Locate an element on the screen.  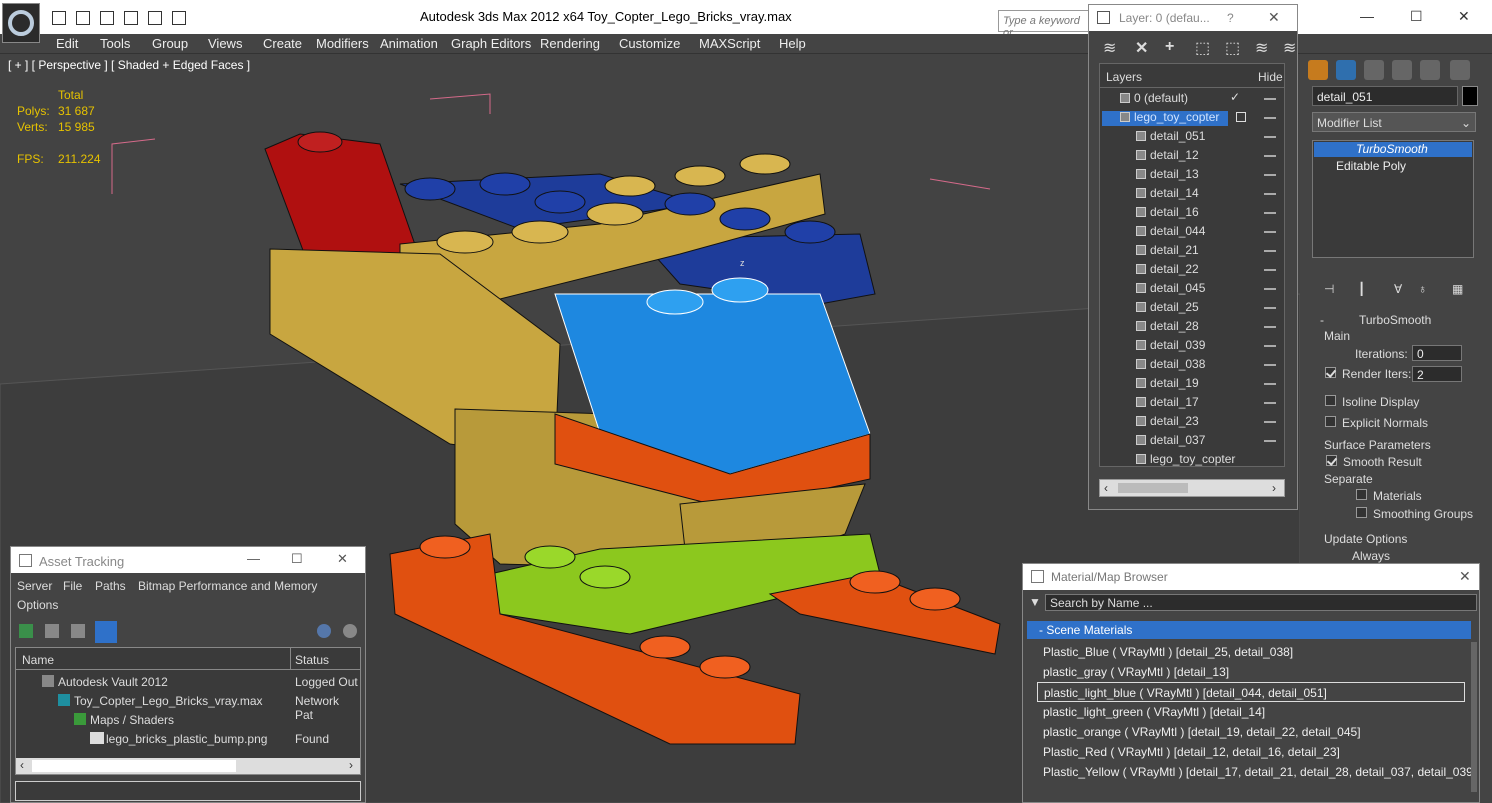
column-status: Status is located at coordinates (312, 660).